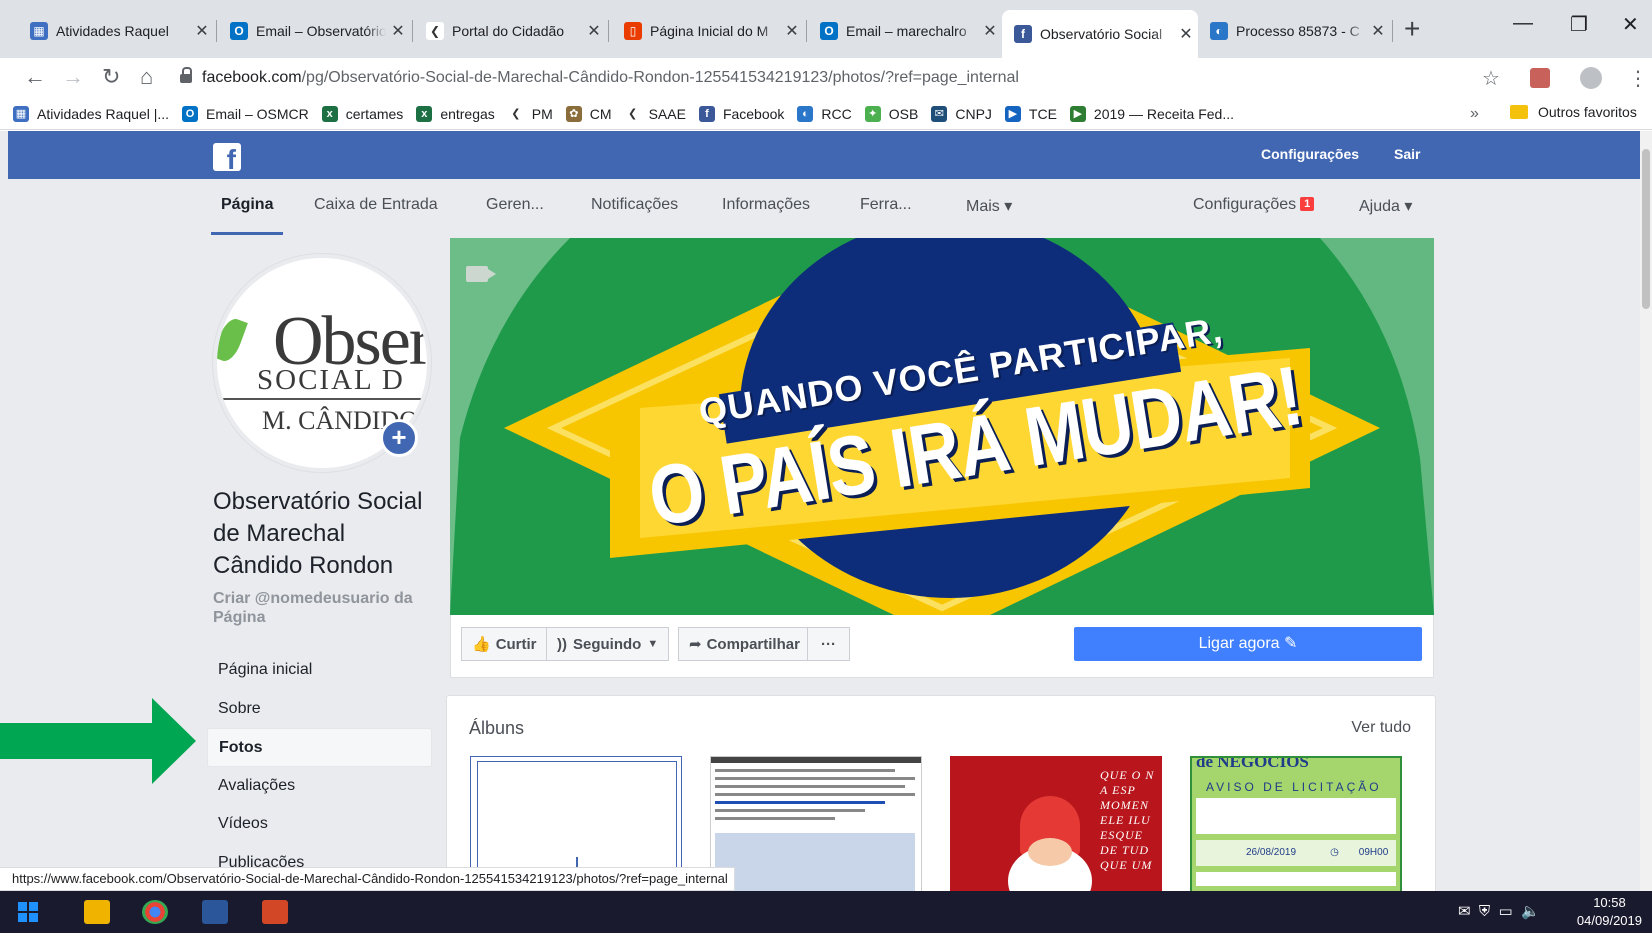 This screenshot has height=933, width=1652. What do you see at coordinates (504, 644) in the screenshot?
I see `like-button: 👍 Curtir` at bounding box center [504, 644].